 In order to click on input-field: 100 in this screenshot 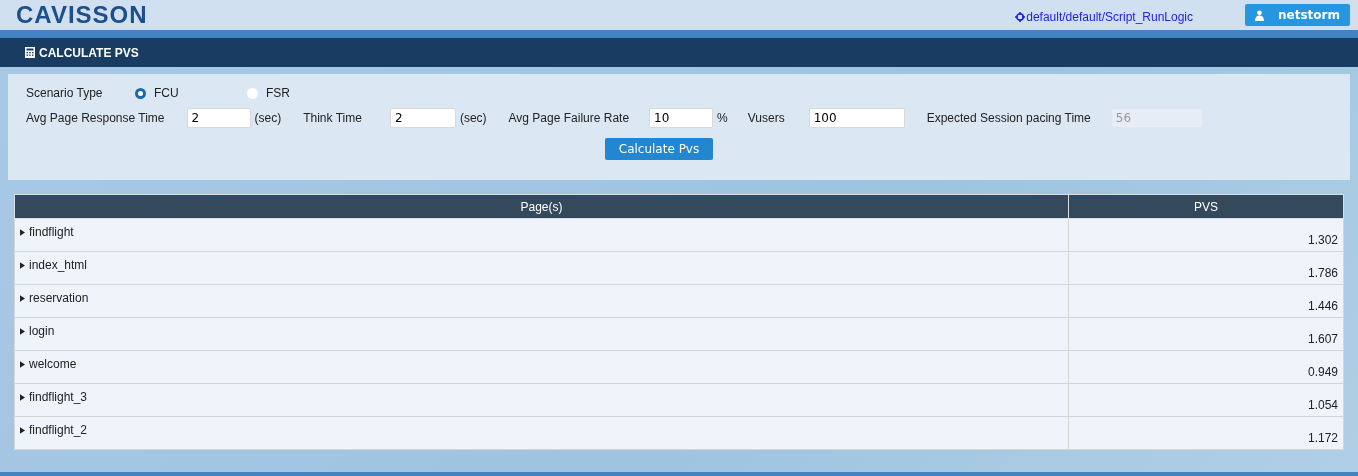, I will do `click(856, 118)`.